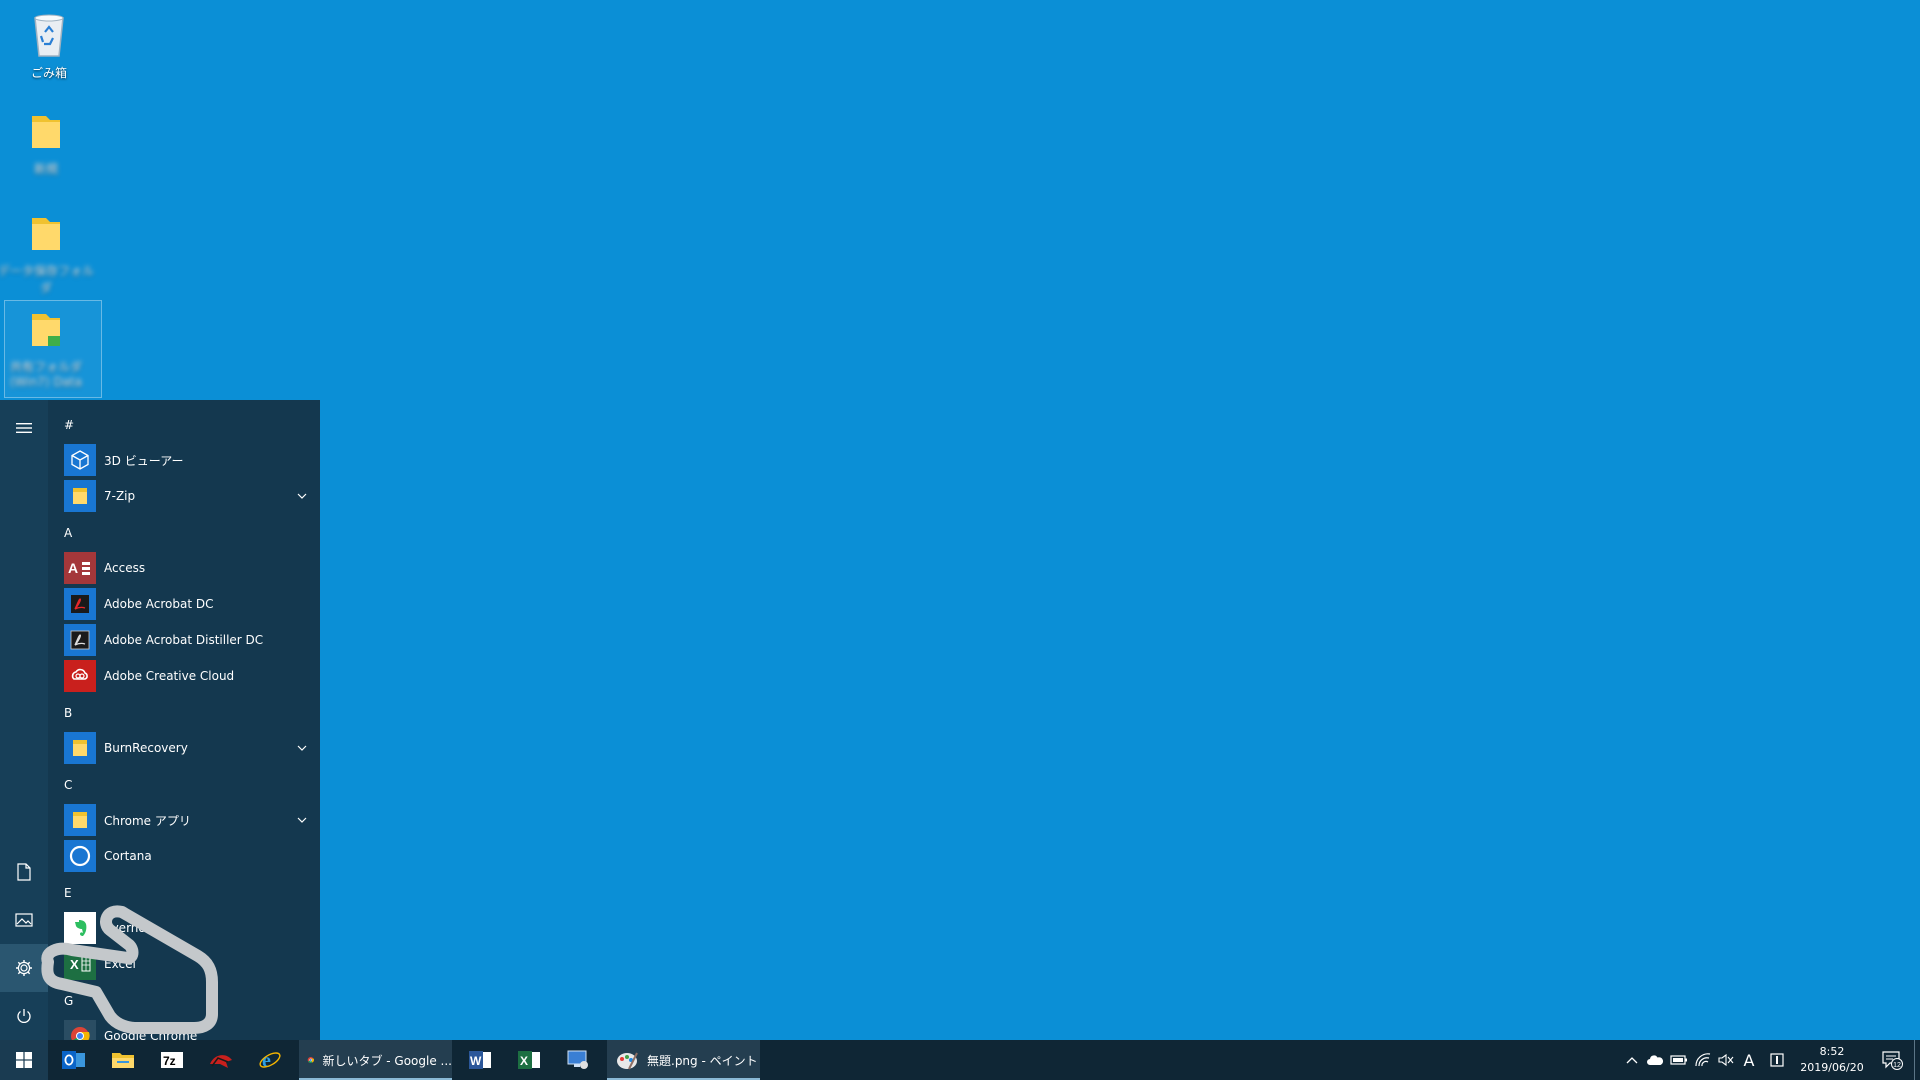 The image size is (1920, 1080). What do you see at coordinates (187, 964) in the screenshot?
I see `app-excel: X Excel` at bounding box center [187, 964].